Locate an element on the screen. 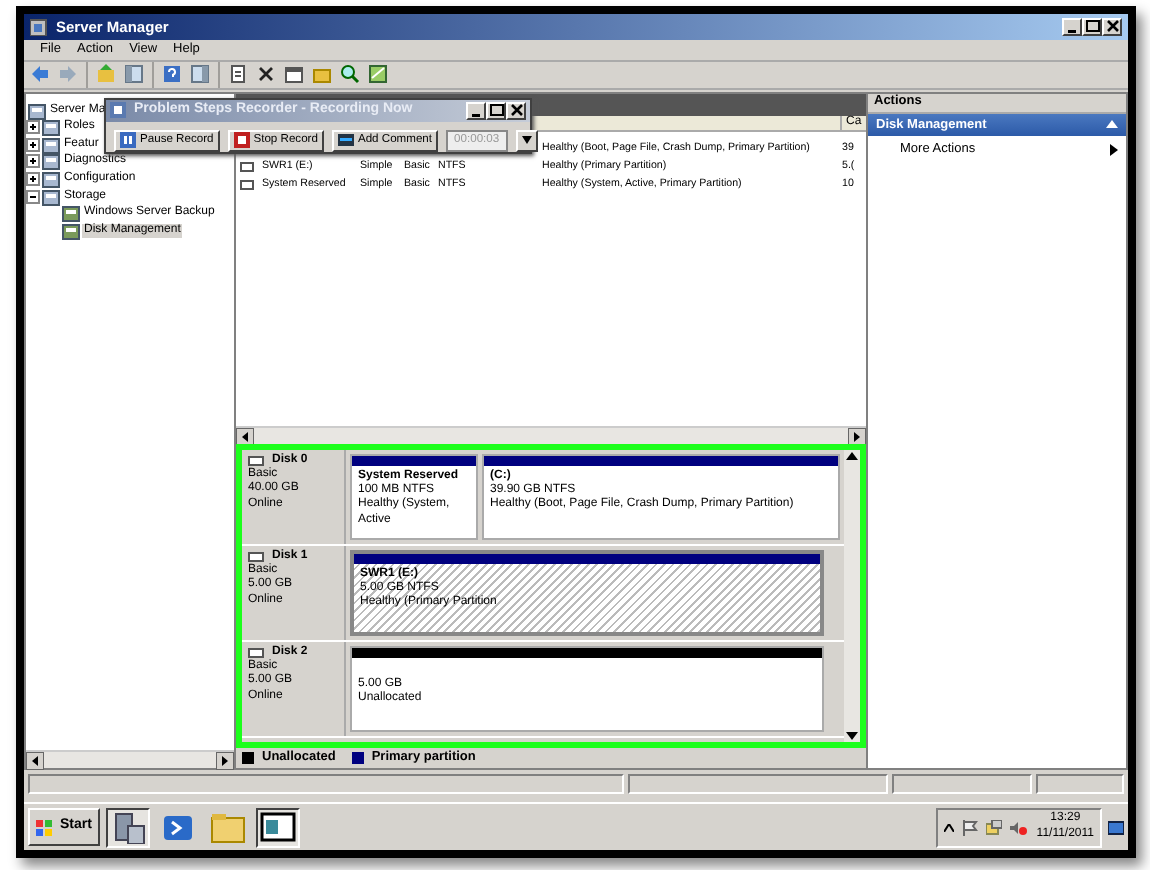 The image size is (1150, 870). wizard-icon is located at coordinates (378, 74).